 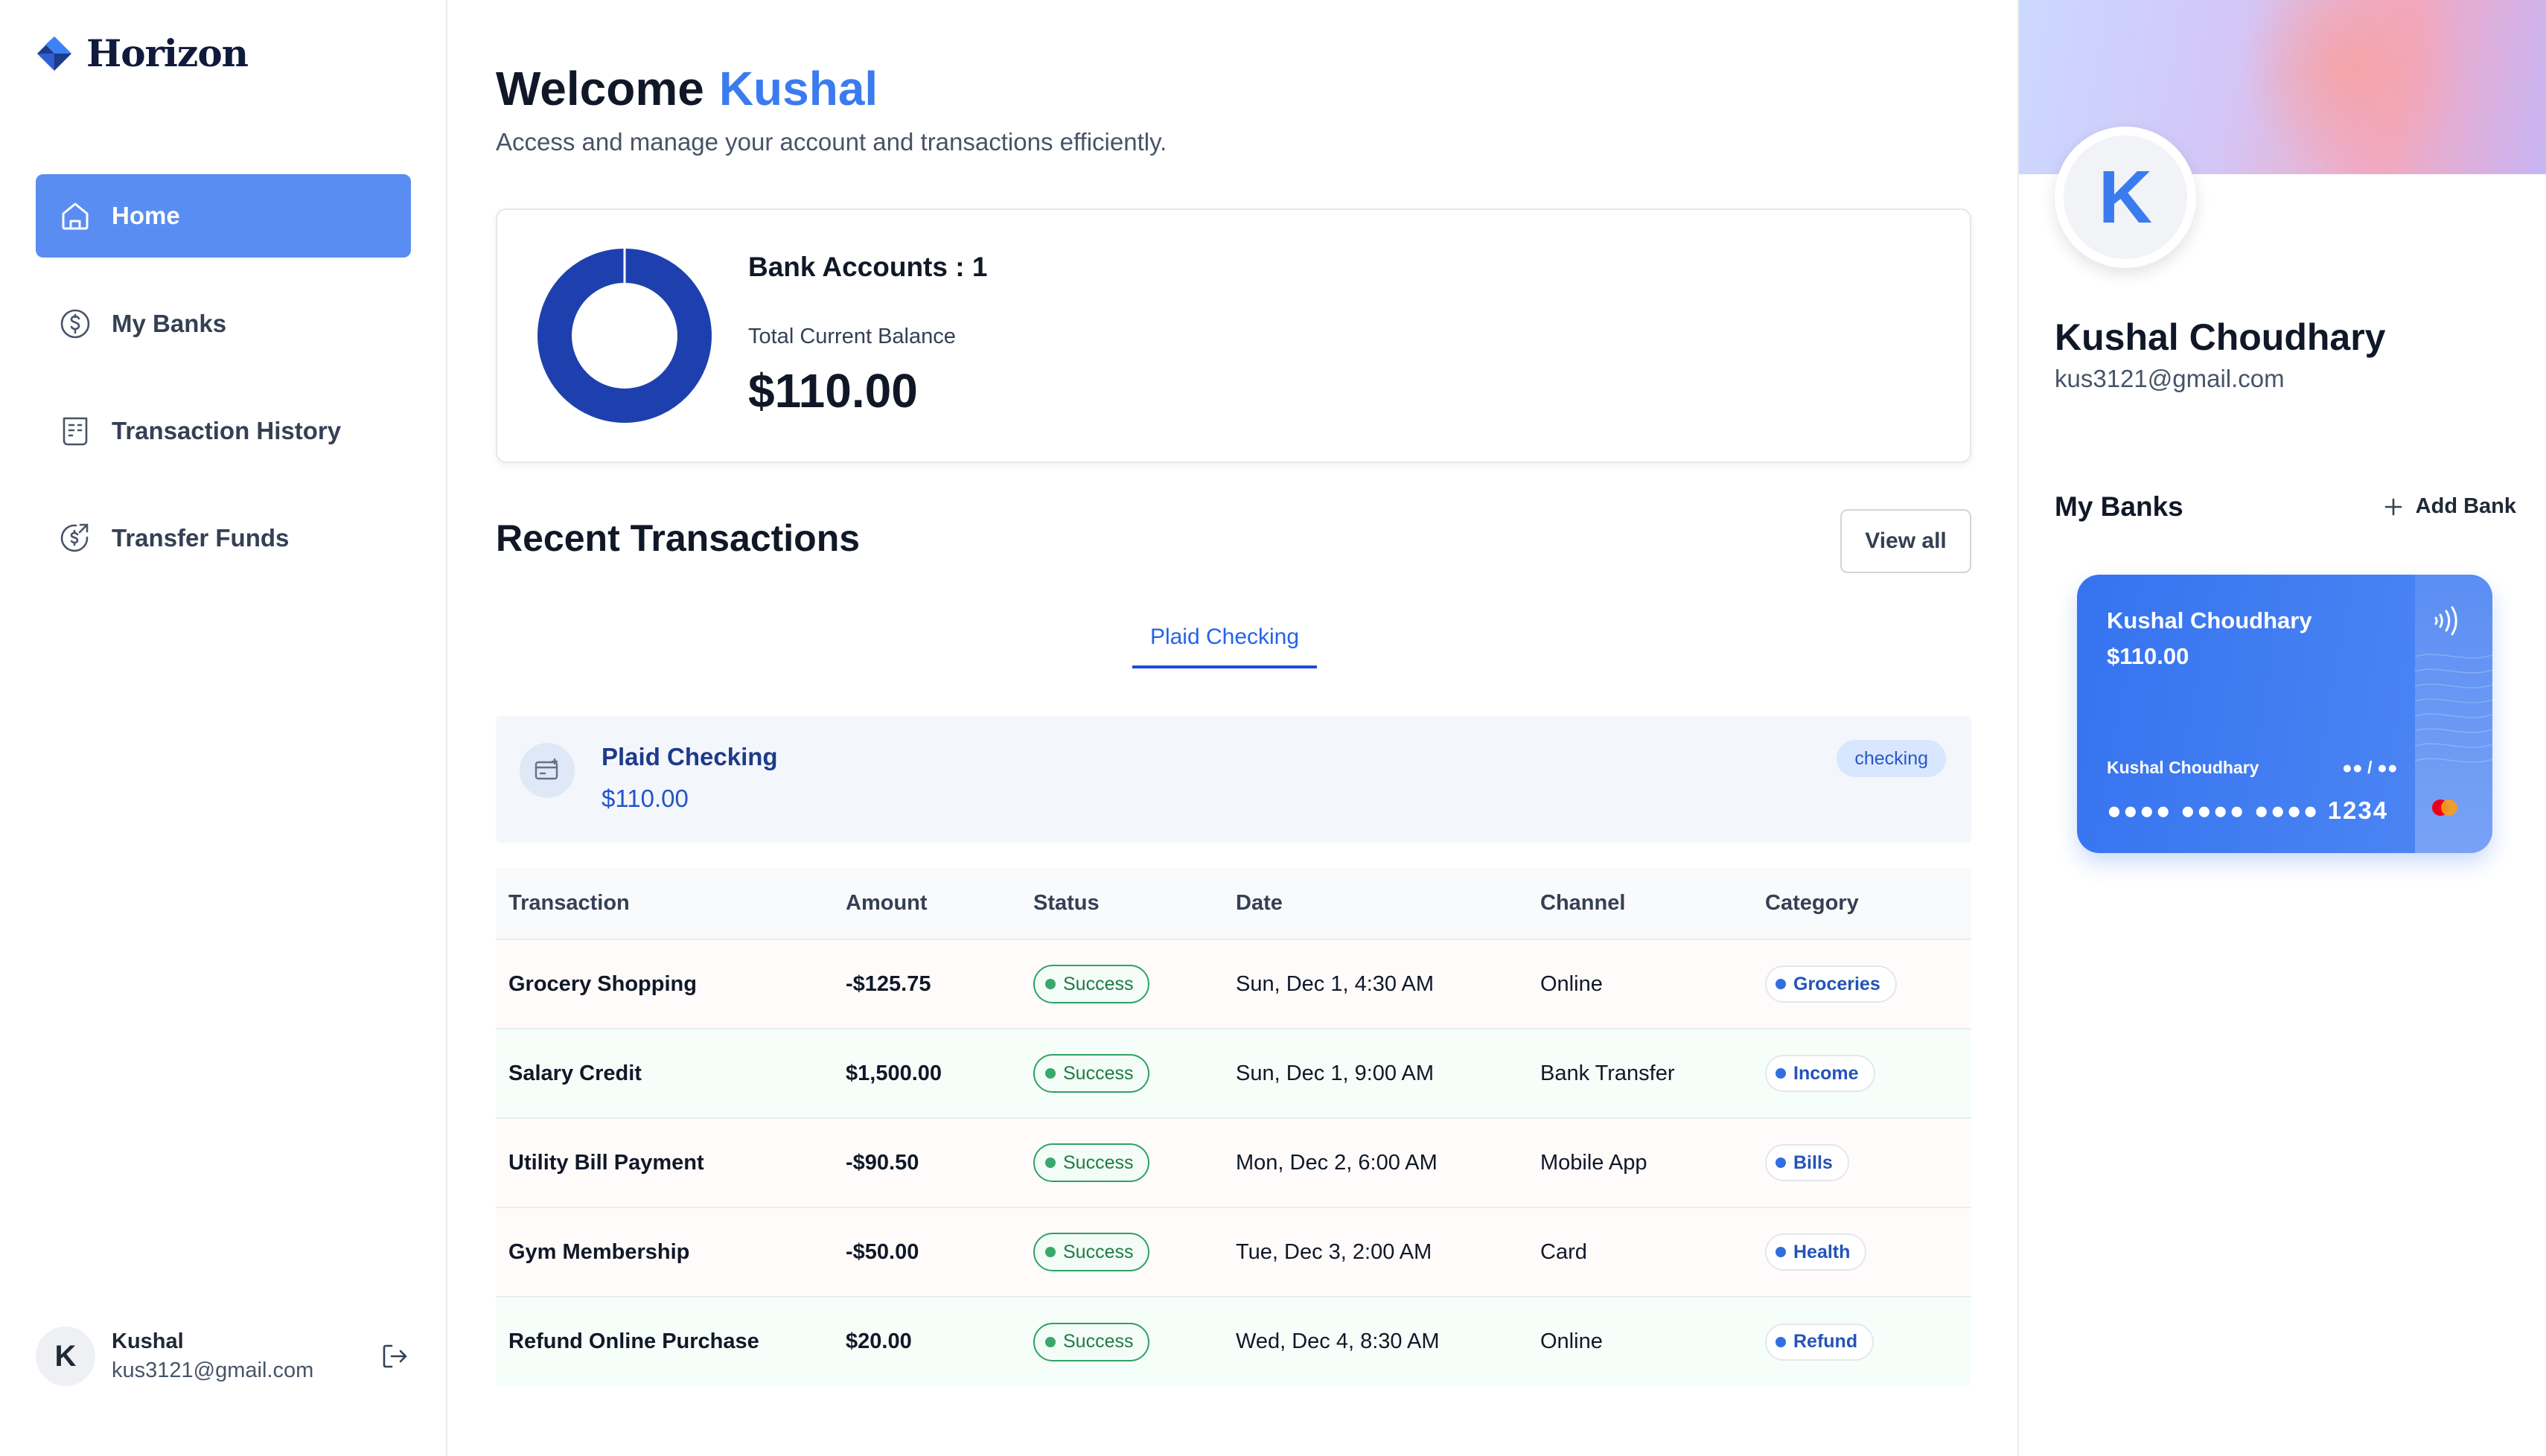 What do you see at coordinates (2119, 506) in the screenshot?
I see `my-banks-title: My Banks` at bounding box center [2119, 506].